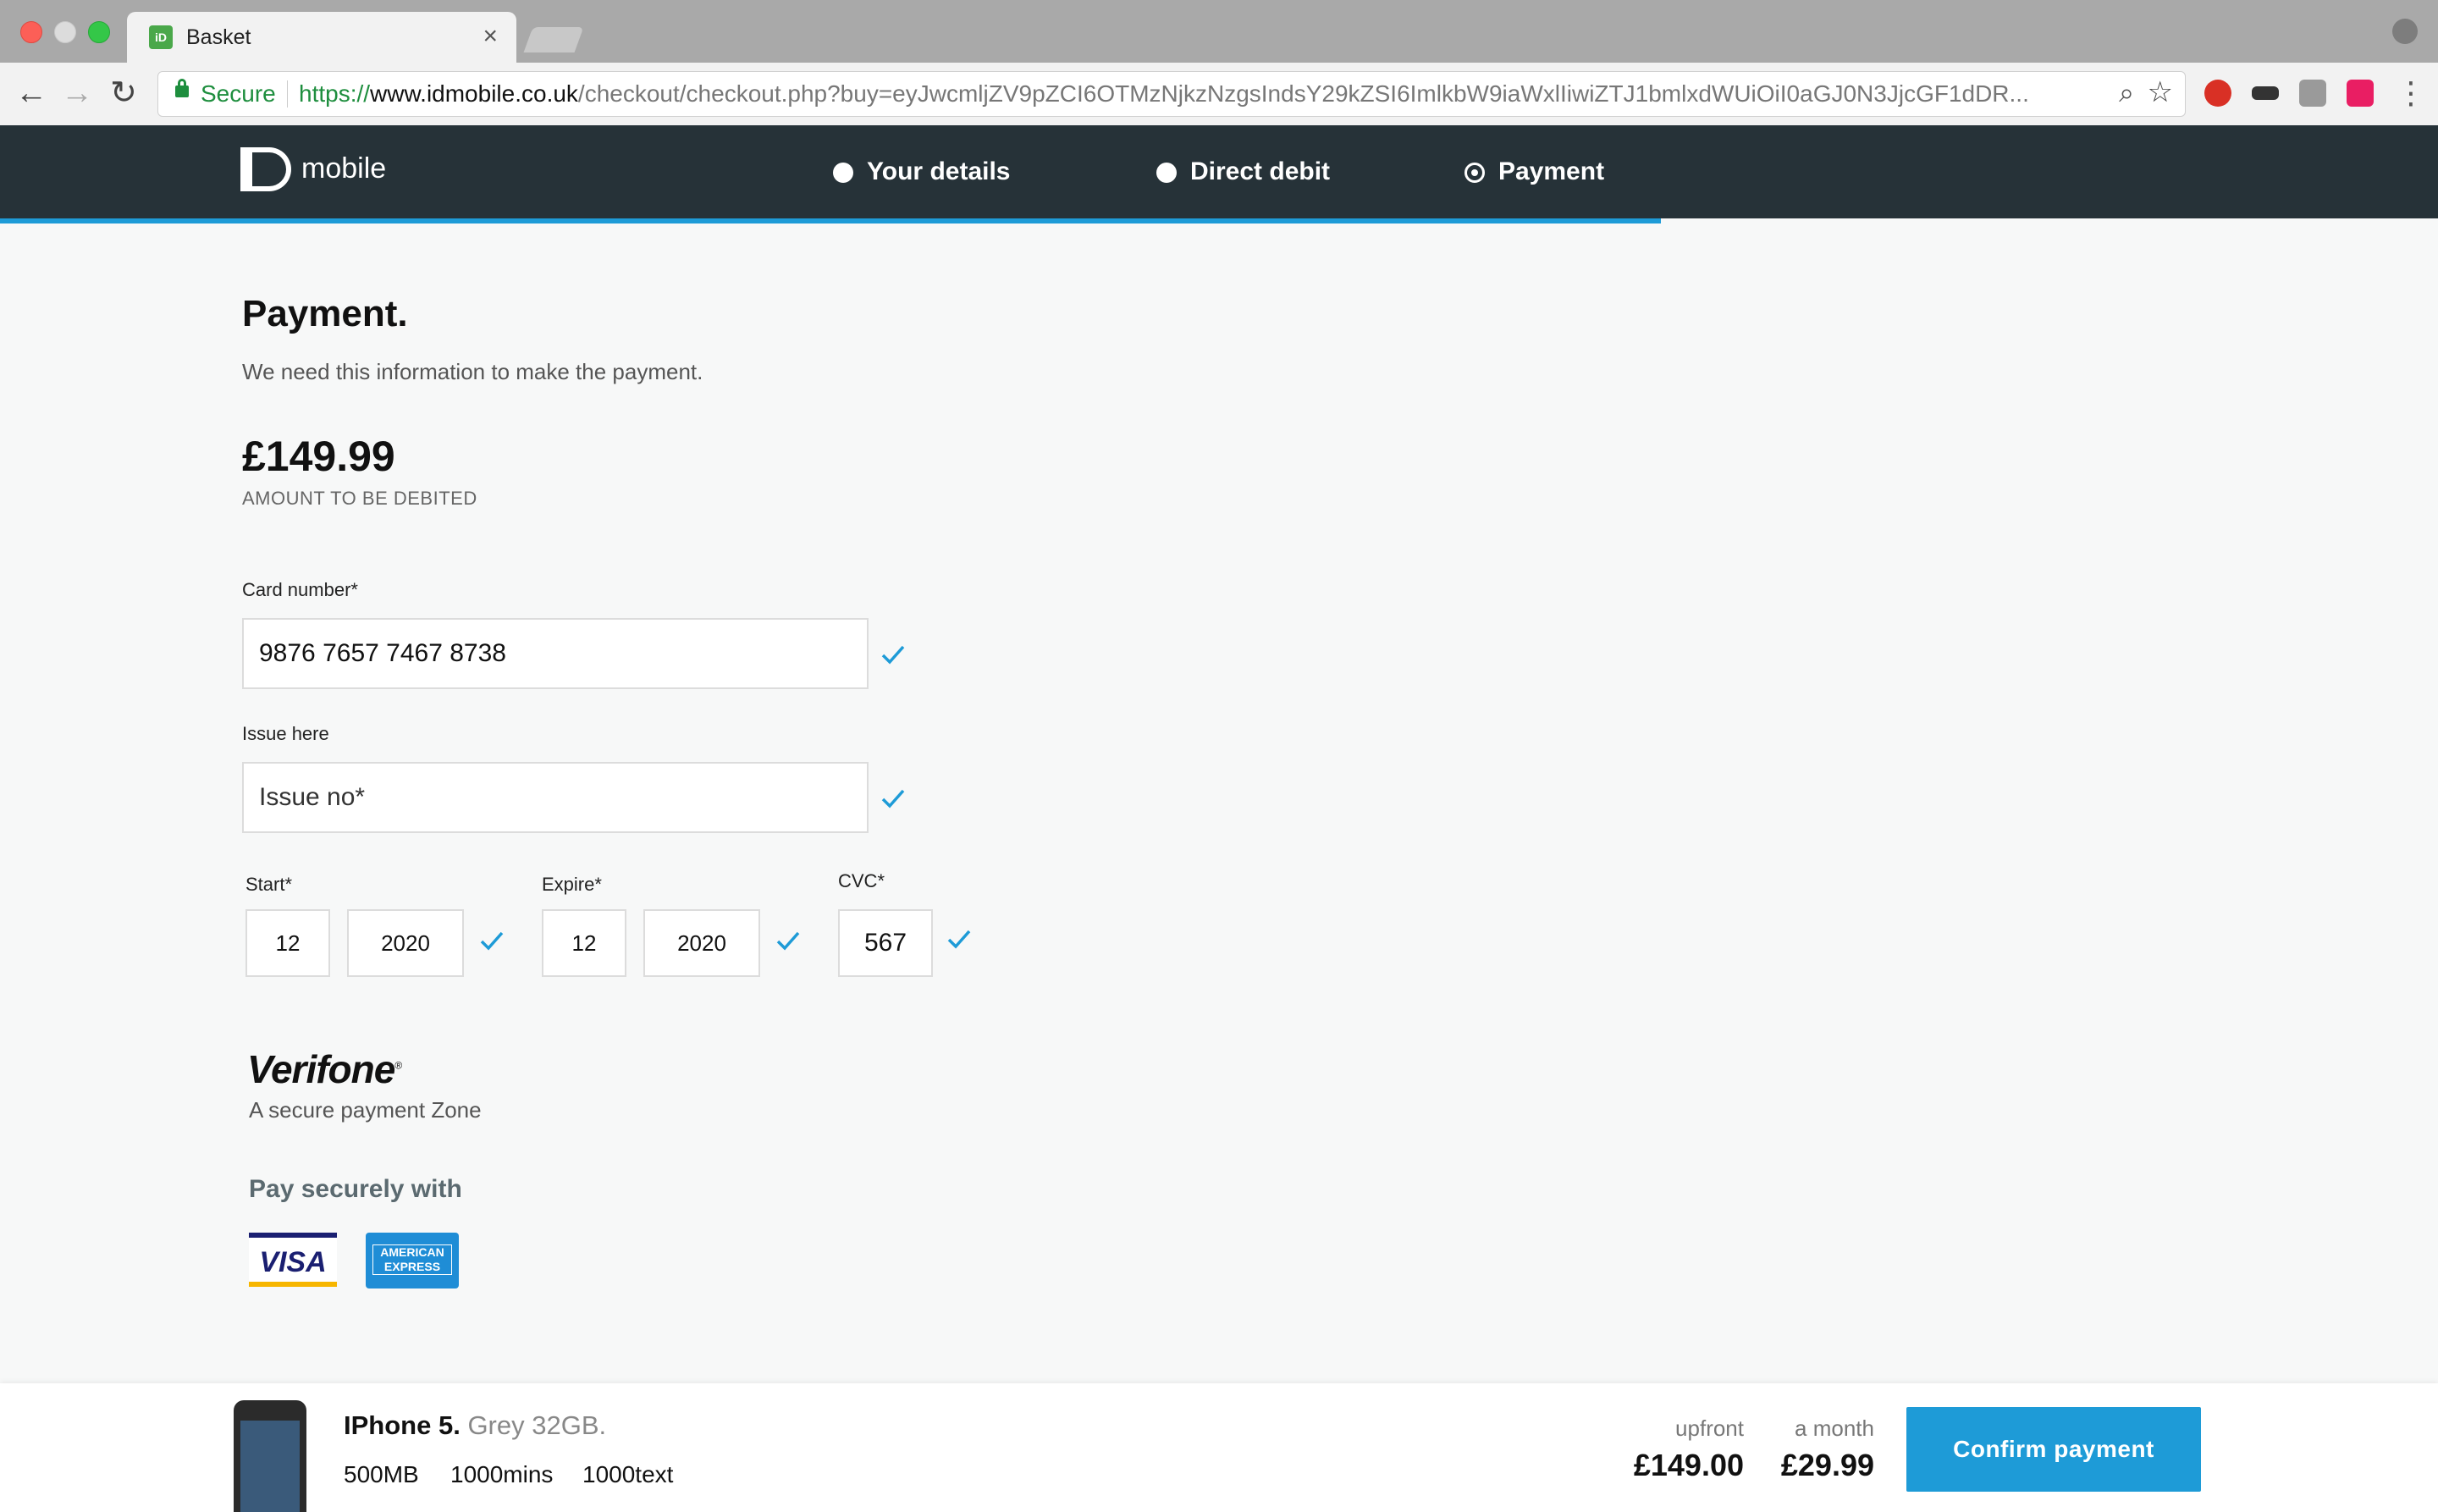 The height and width of the screenshot is (1512, 2438). I want to click on amount-value: £149.99, so click(318, 457).